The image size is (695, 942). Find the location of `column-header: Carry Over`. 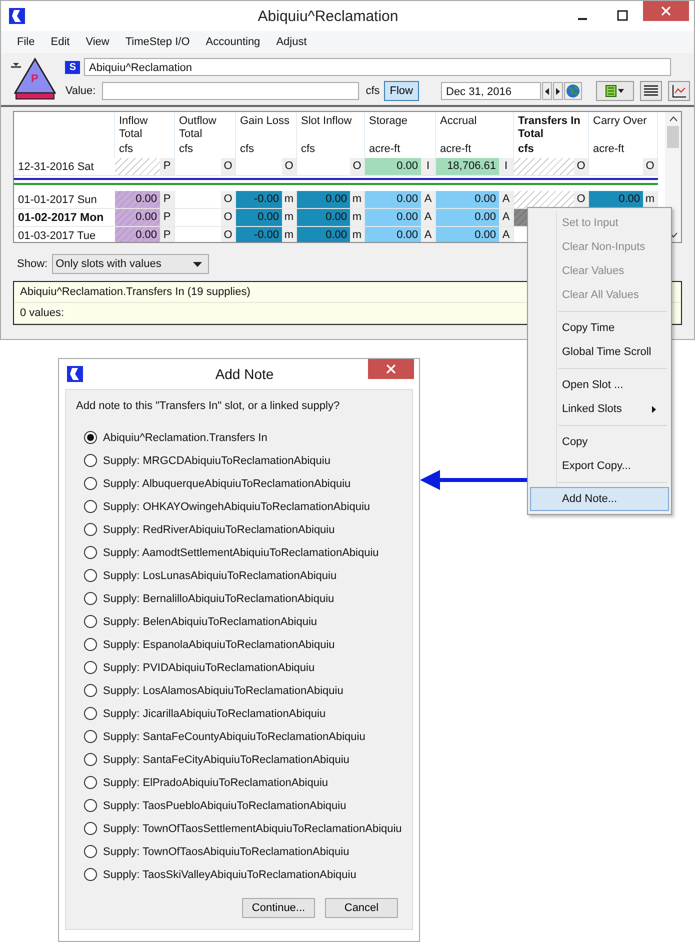

column-header: Carry Over is located at coordinates (620, 121).